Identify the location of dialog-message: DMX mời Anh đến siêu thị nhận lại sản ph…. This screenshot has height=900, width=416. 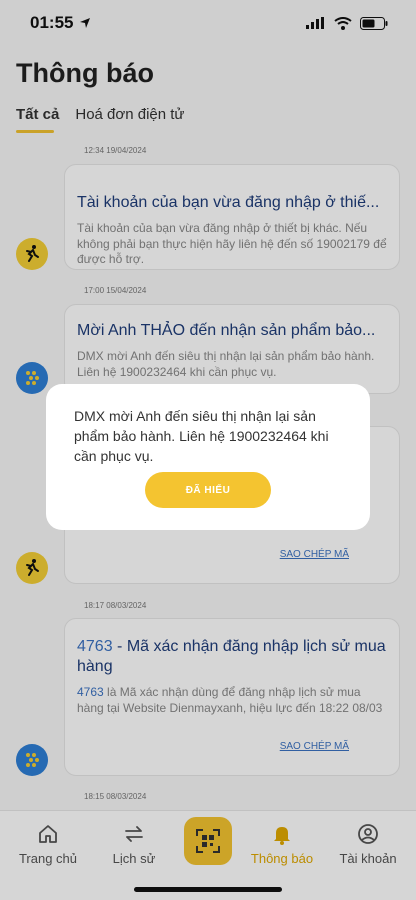
(201, 436).